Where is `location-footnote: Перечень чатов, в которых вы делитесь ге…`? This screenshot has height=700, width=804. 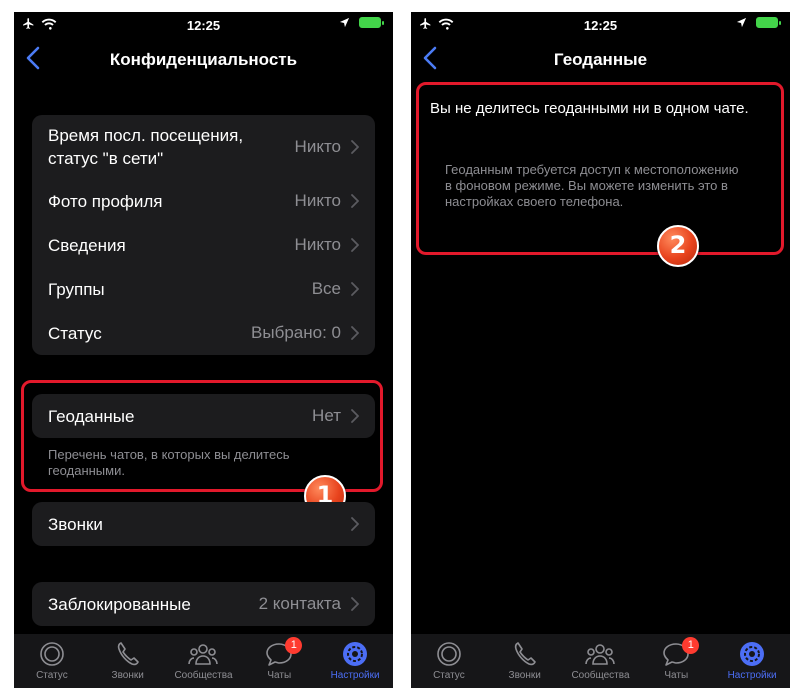
location-footnote: Перечень чатов, в которых вы делитесь ге… is located at coordinates (169, 462).